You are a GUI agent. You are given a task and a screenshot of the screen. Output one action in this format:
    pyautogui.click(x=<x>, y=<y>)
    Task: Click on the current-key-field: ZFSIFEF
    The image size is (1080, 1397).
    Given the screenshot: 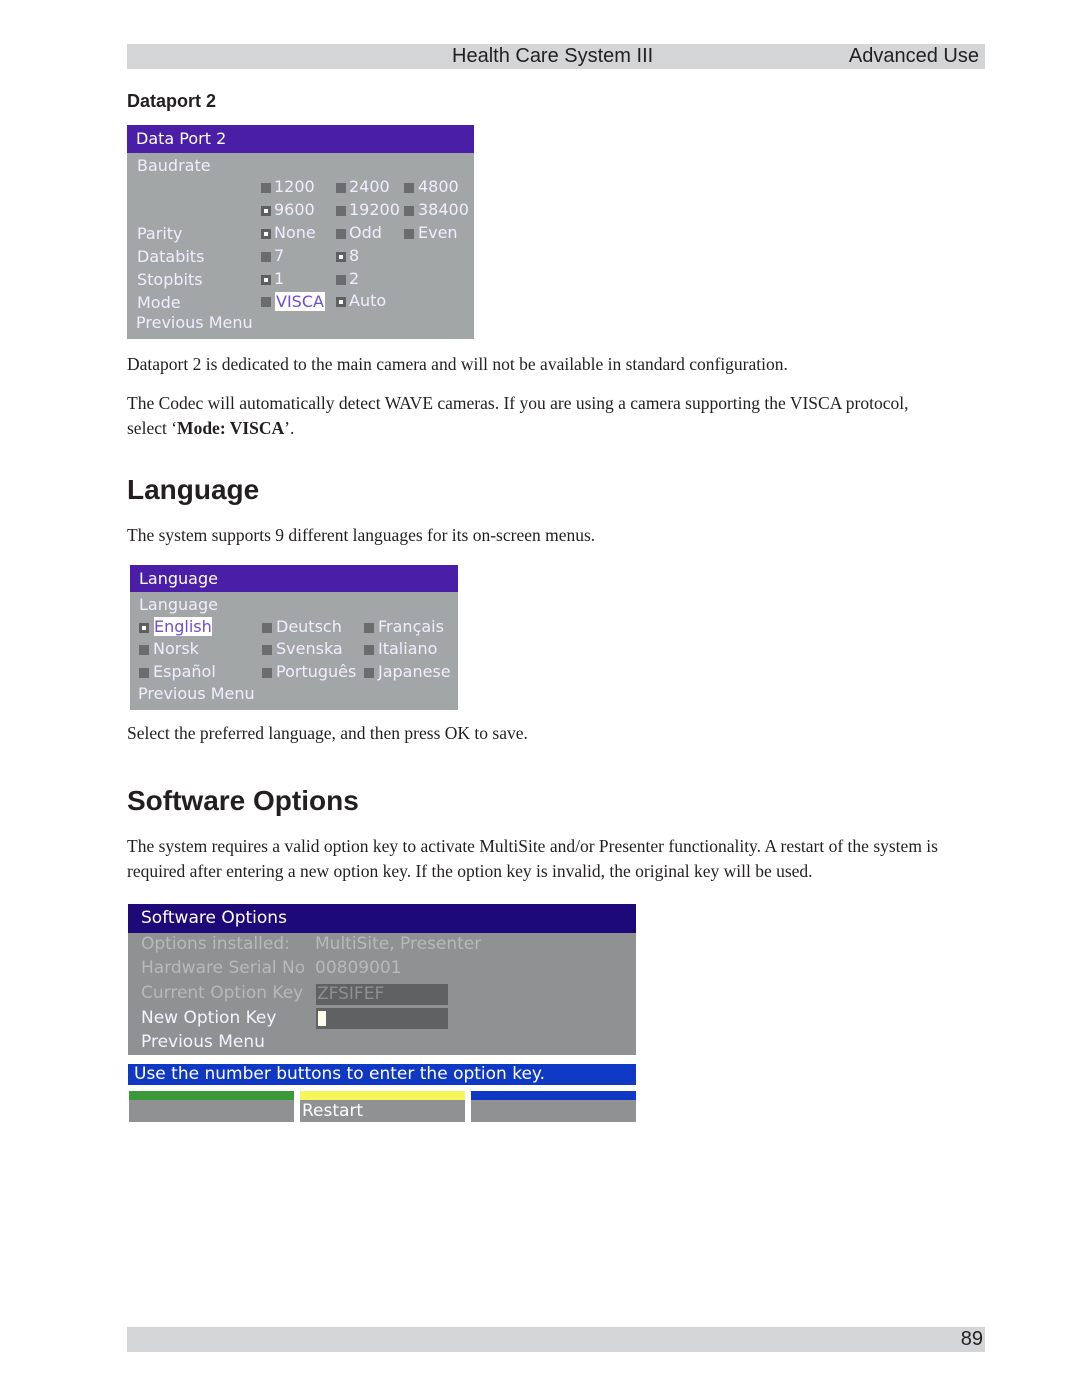 What is the action you would take?
    pyautogui.click(x=382, y=994)
    